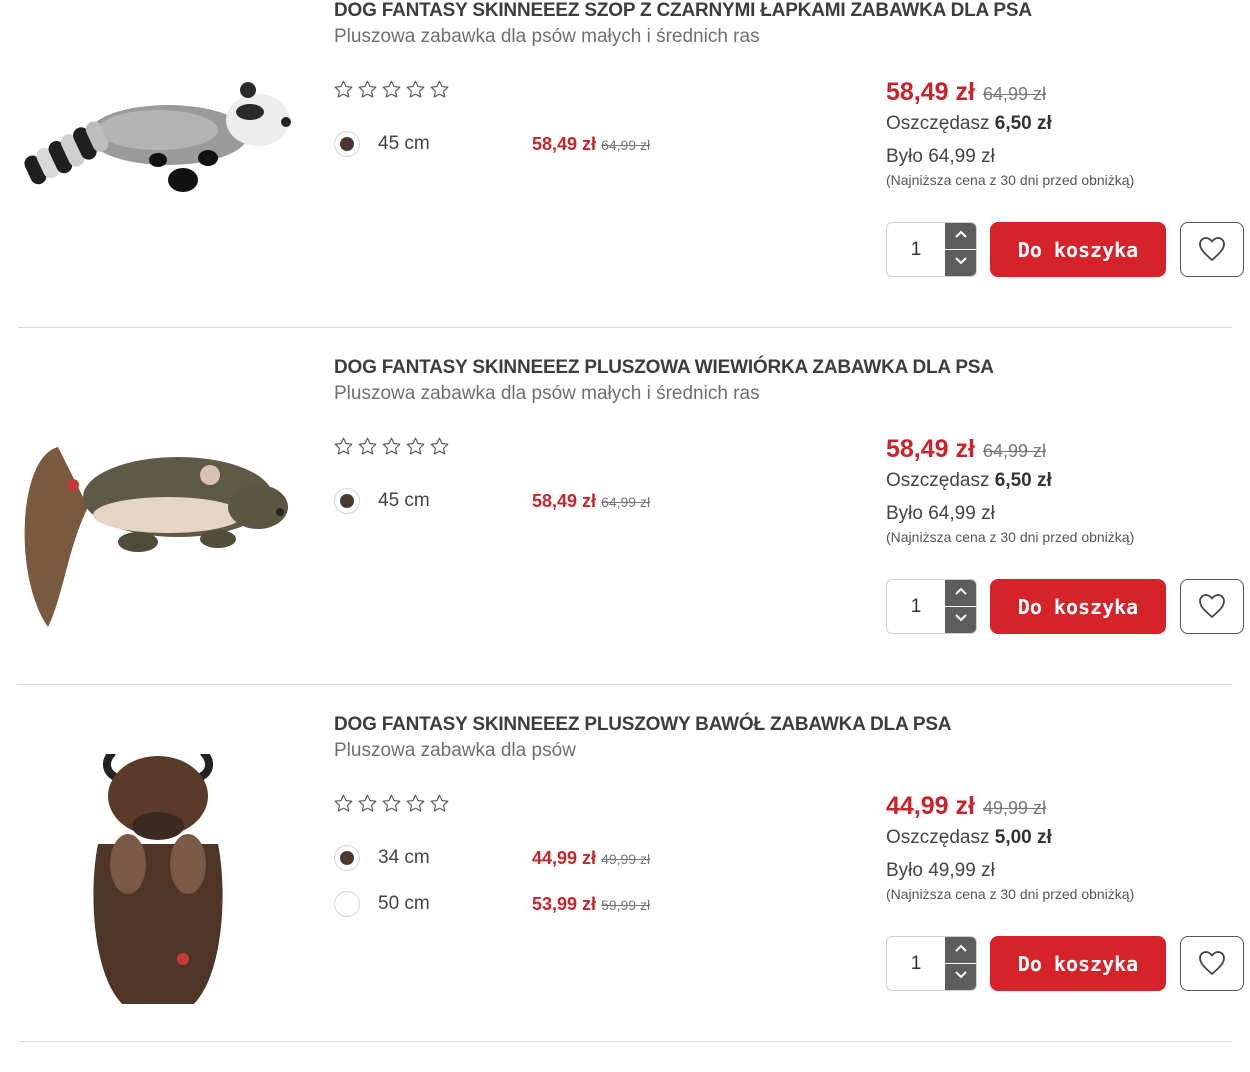 This screenshot has height=1072, width=1250. What do you see at coordinates (504, 860) in the screenshot?
I see `size-variant-option: 34 cm 44,99 zł 49,99 zł` at bounding box center [504, 860].